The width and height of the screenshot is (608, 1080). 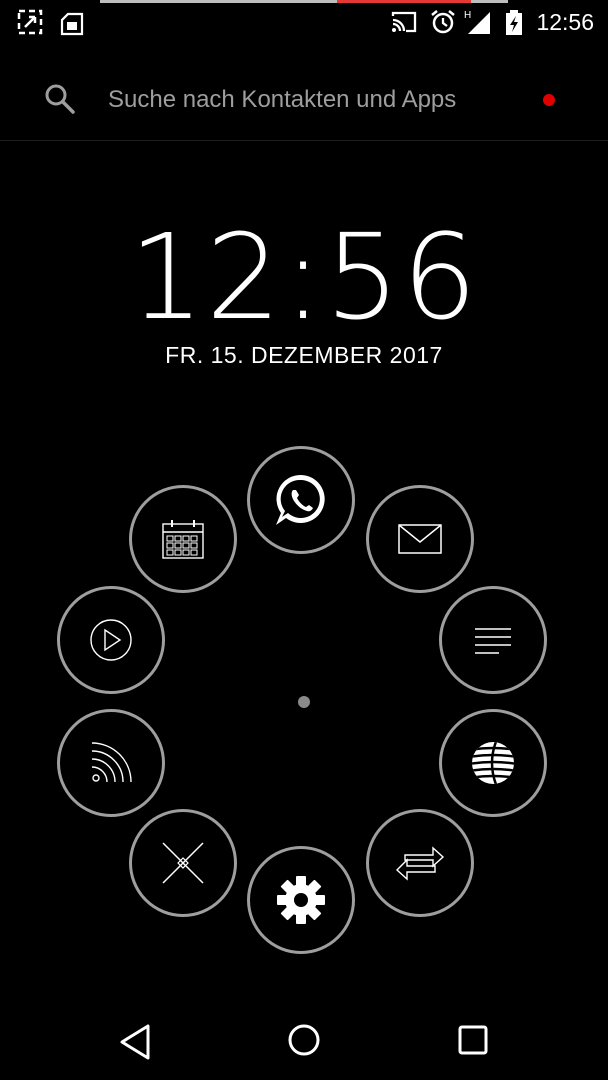 What do you see at coordinates (467, 15) in the screenshot?
I see `network-type-label: H` at bounding box center [467, 15].